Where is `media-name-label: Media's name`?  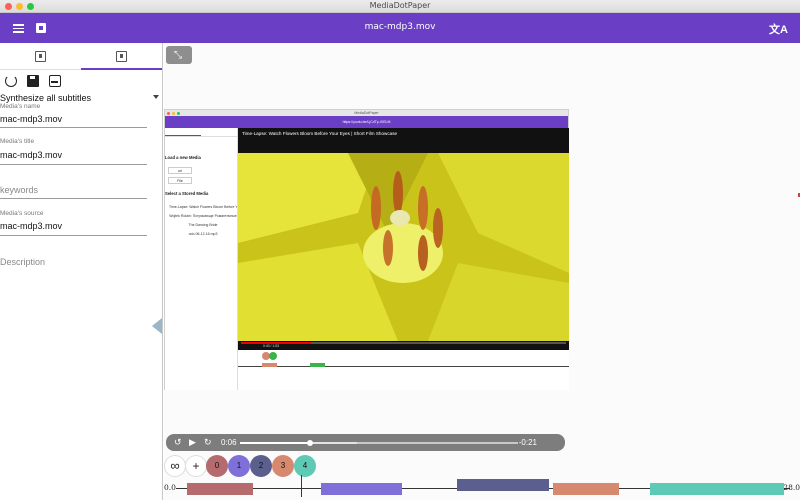
media-name-label: Media's name is located at coordinates (20, 106).